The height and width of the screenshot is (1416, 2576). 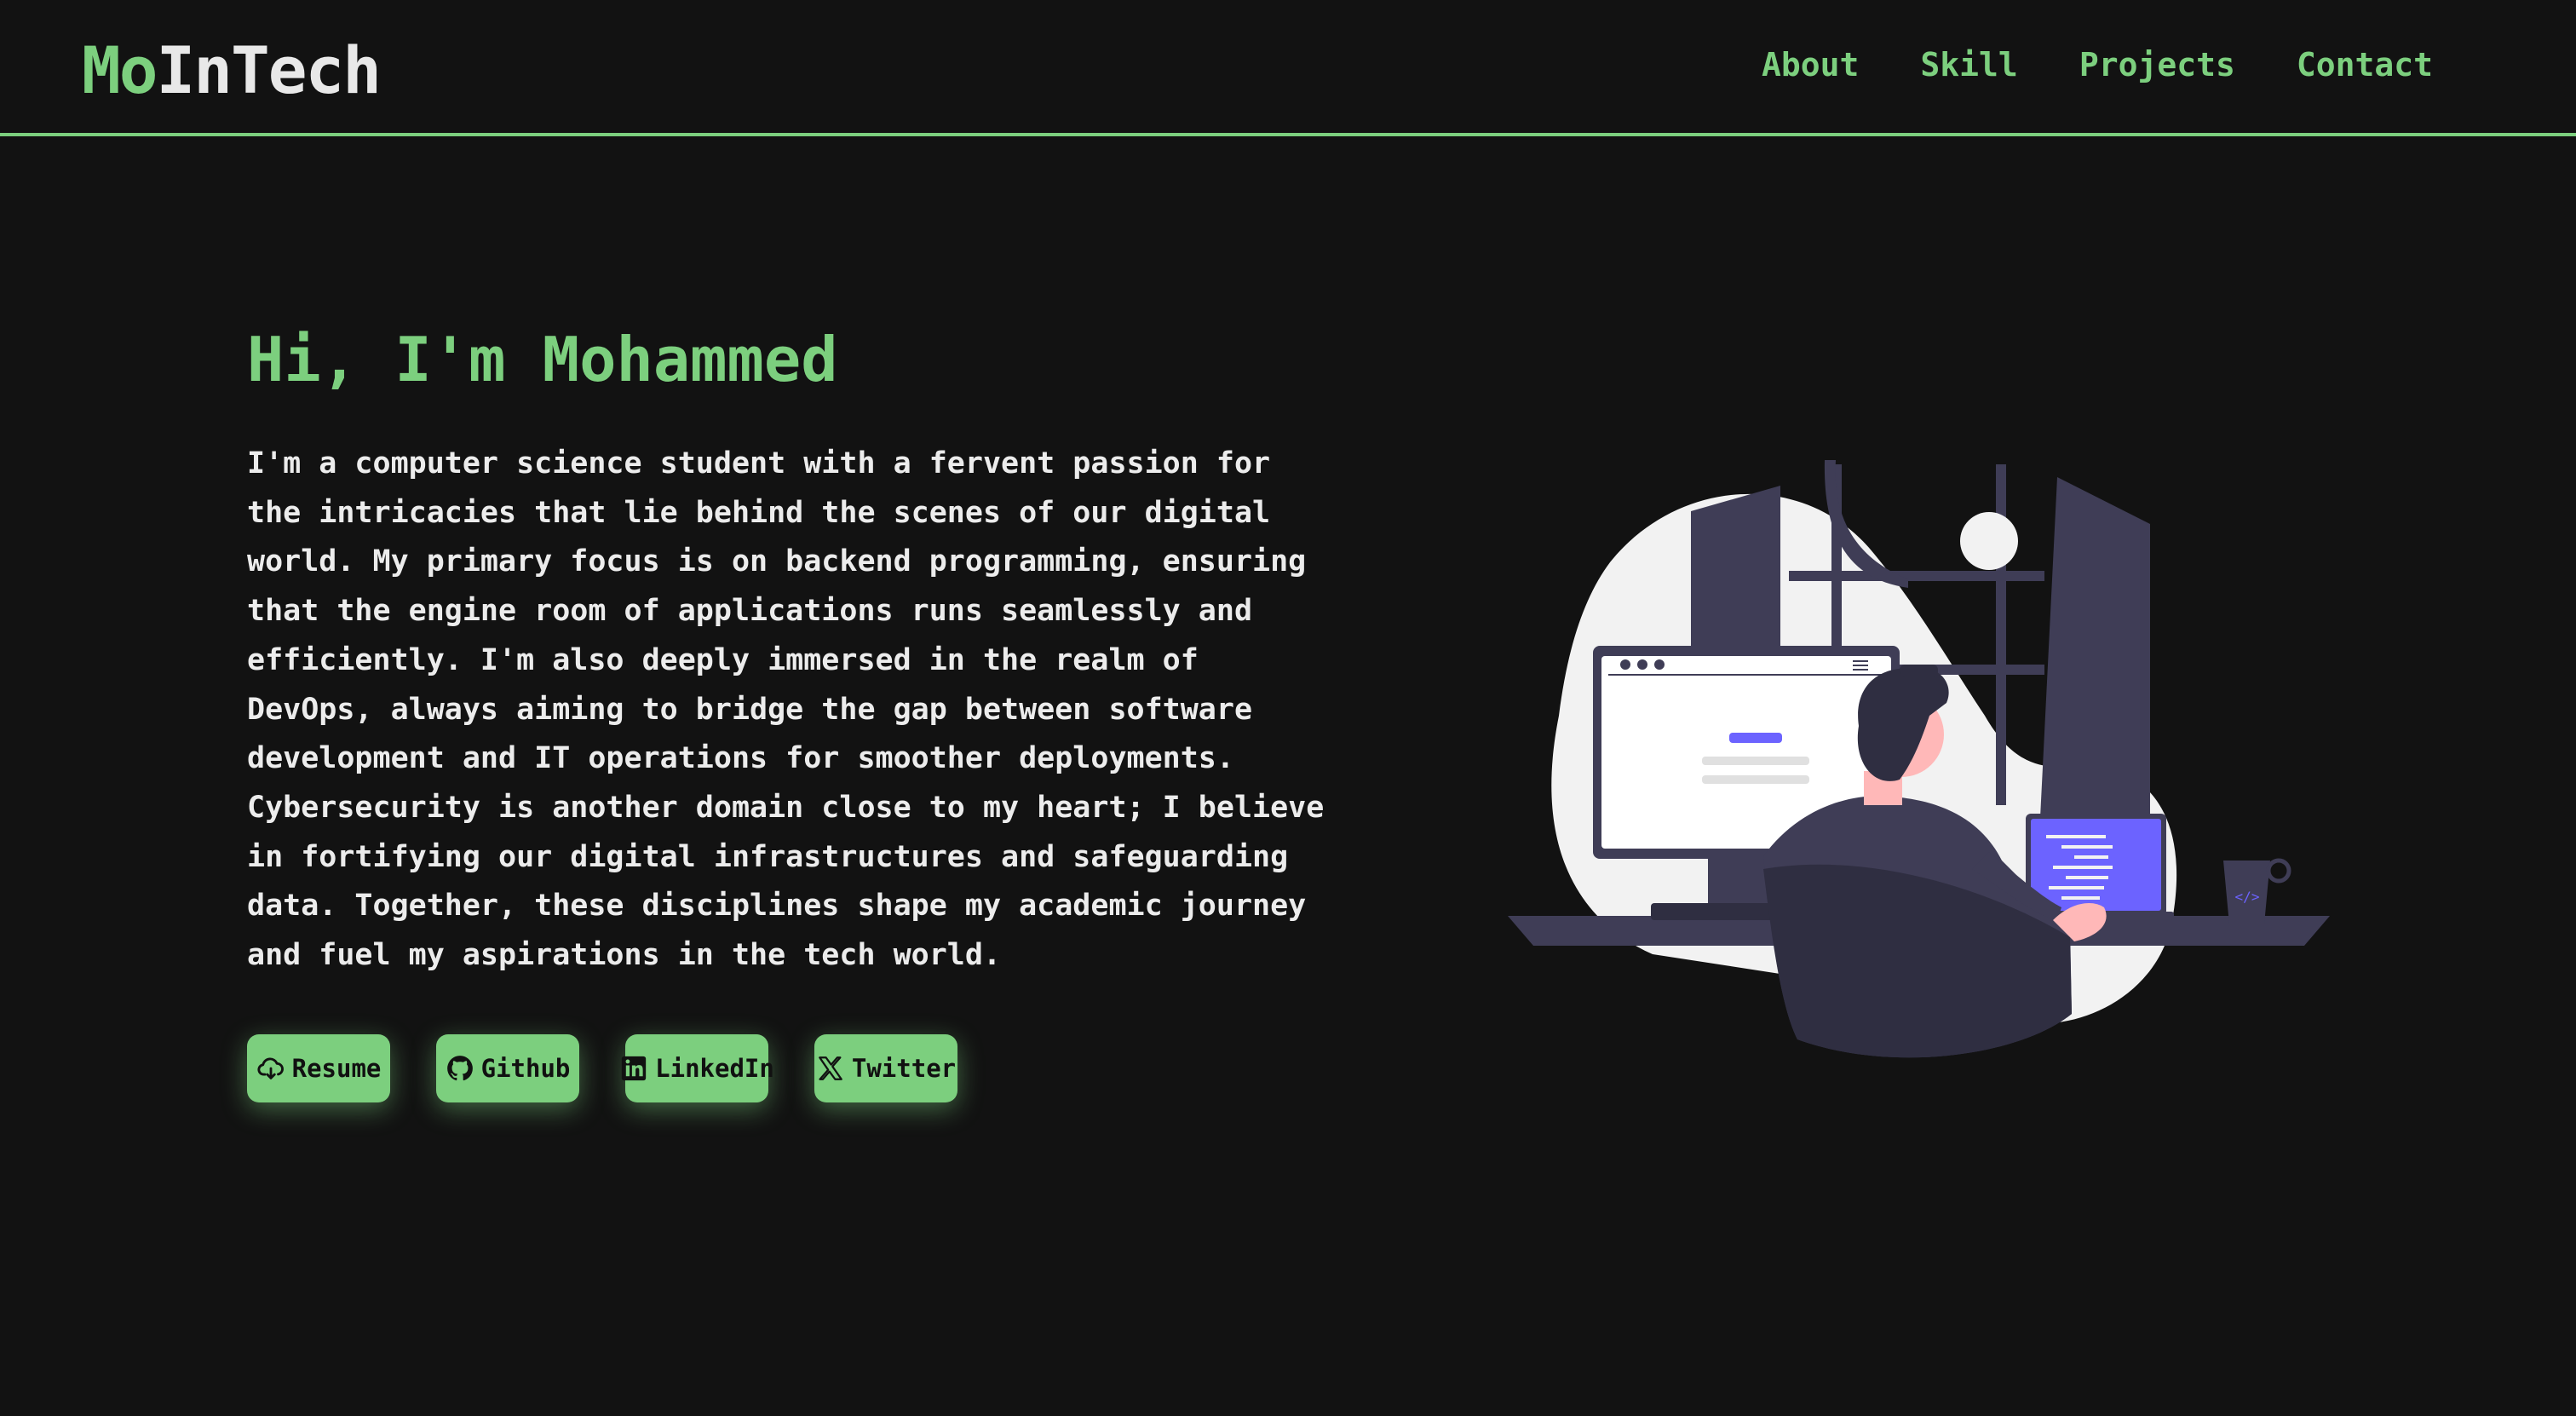 What do you see at coordinates (2095, 647) in the screenshot?
I see `window-frame-right` at bounding box center [2095, 647].